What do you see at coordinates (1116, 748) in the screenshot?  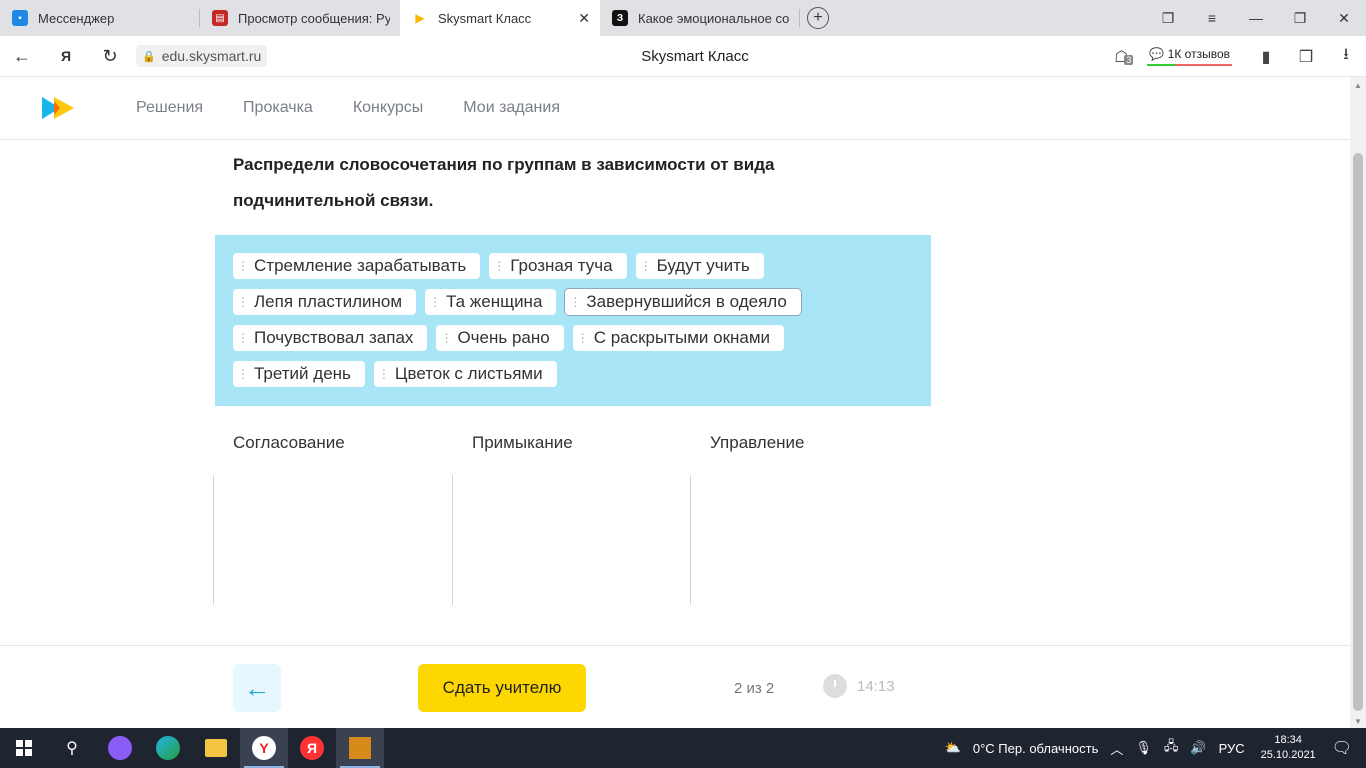 I see `chevron-up-icon: ︿` at bounding box center [1116, 748].